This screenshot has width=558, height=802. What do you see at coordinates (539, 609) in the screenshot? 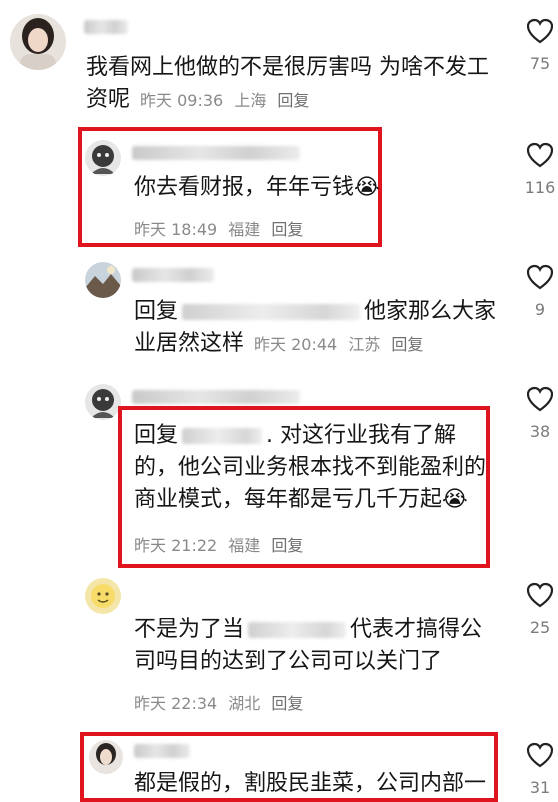
I see `like-button: 25` at bounding box center [539, 609].